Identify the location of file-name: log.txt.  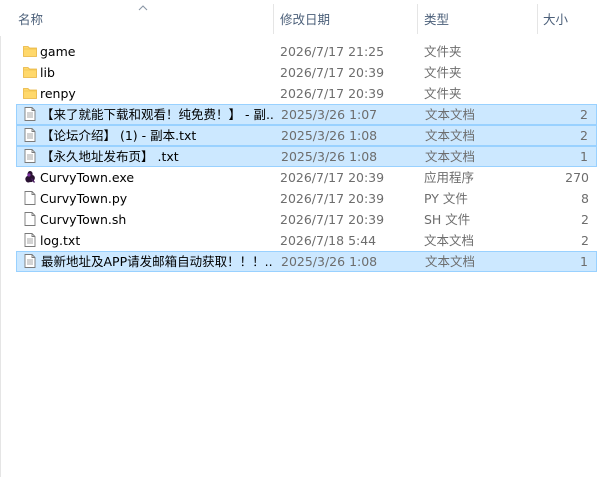
(60, 240).